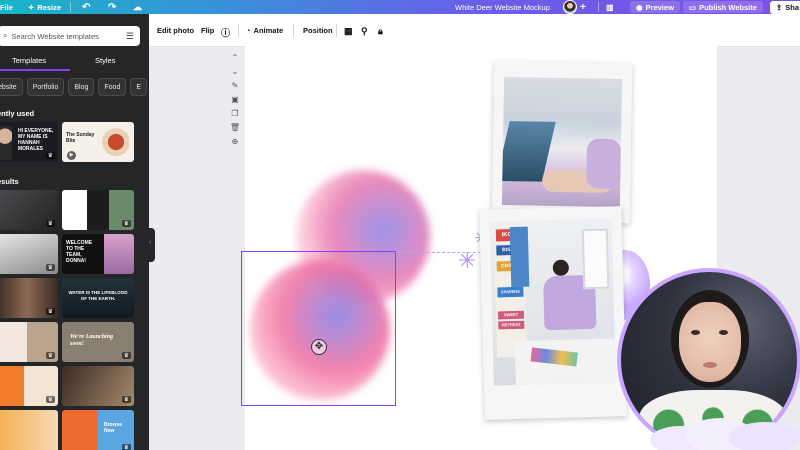 The height and width of the screenshot is (450, 800). I want to click on edit-photo-button: Edit photo, so click(175, 30).